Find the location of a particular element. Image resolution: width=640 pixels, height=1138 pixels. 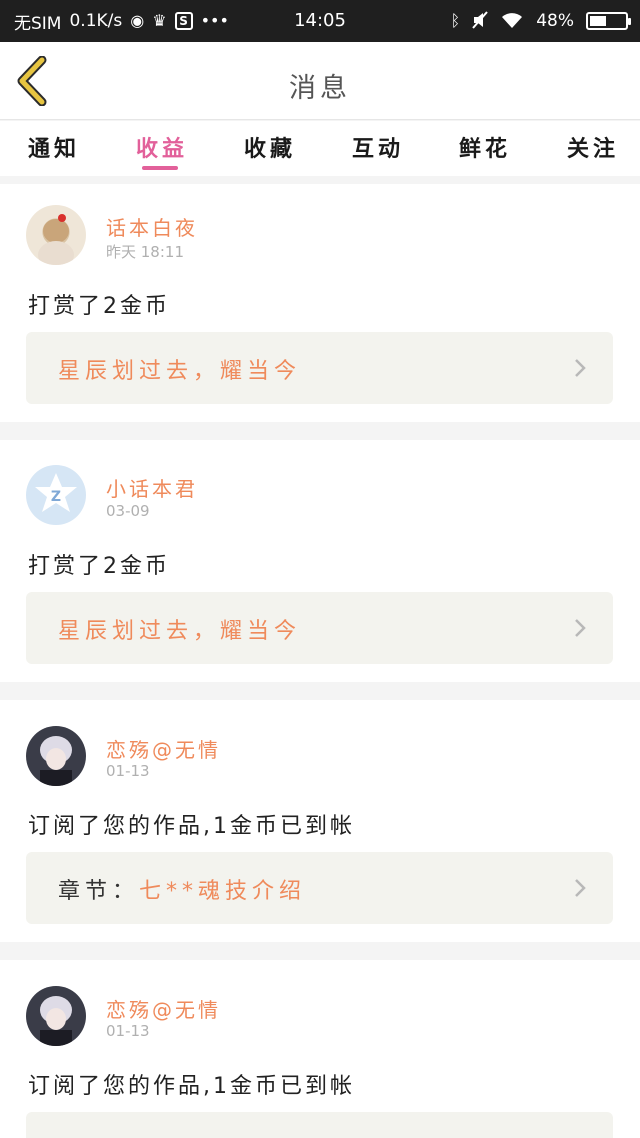

work-reference is located at coordinates (319, 1125).